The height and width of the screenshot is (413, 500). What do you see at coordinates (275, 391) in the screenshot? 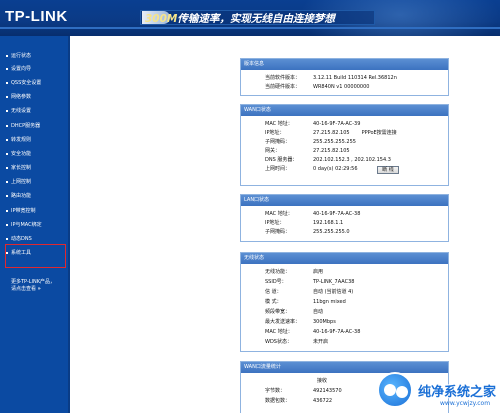
I see `row-label: 字节数：` at bounding box center [275, 391].